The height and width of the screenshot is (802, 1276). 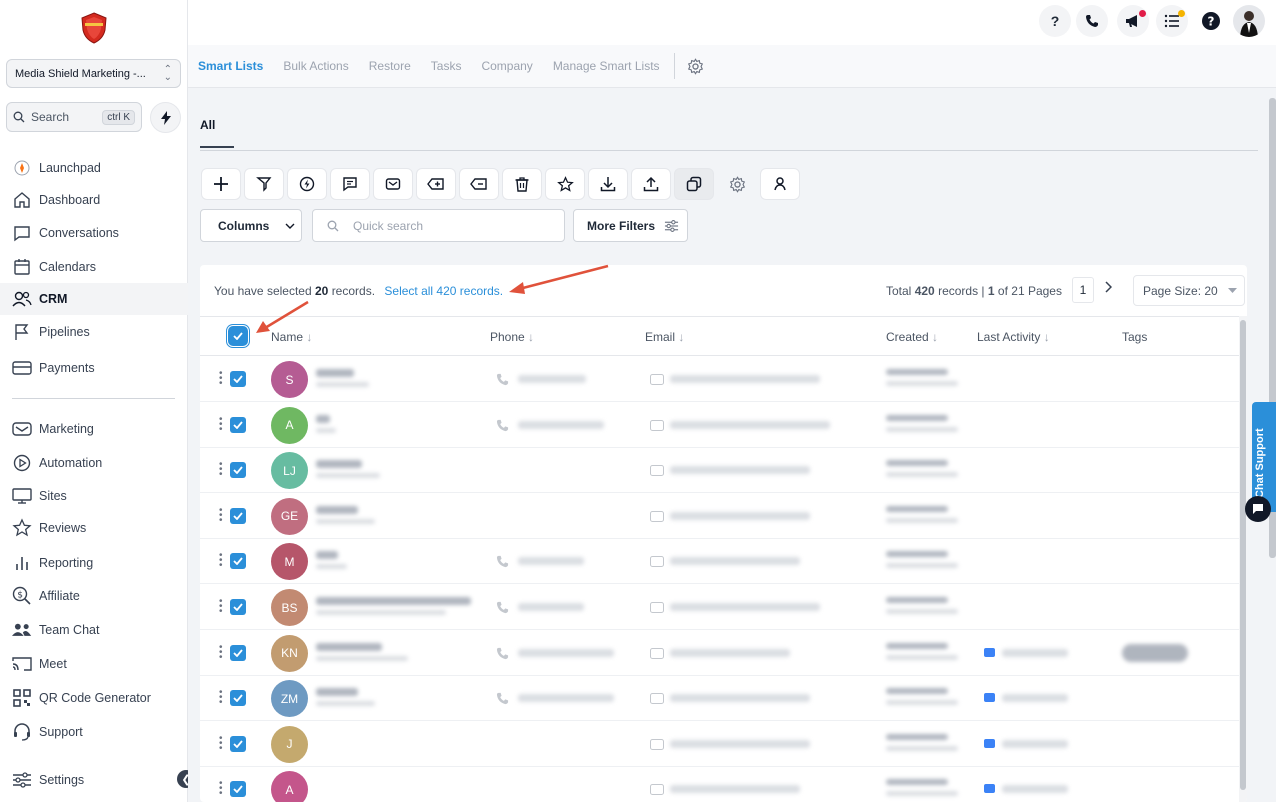 What do you see at coordinates (1155, 652) in the screenshot?
I see `redacted-tag` at bounding box center [1155, 652].